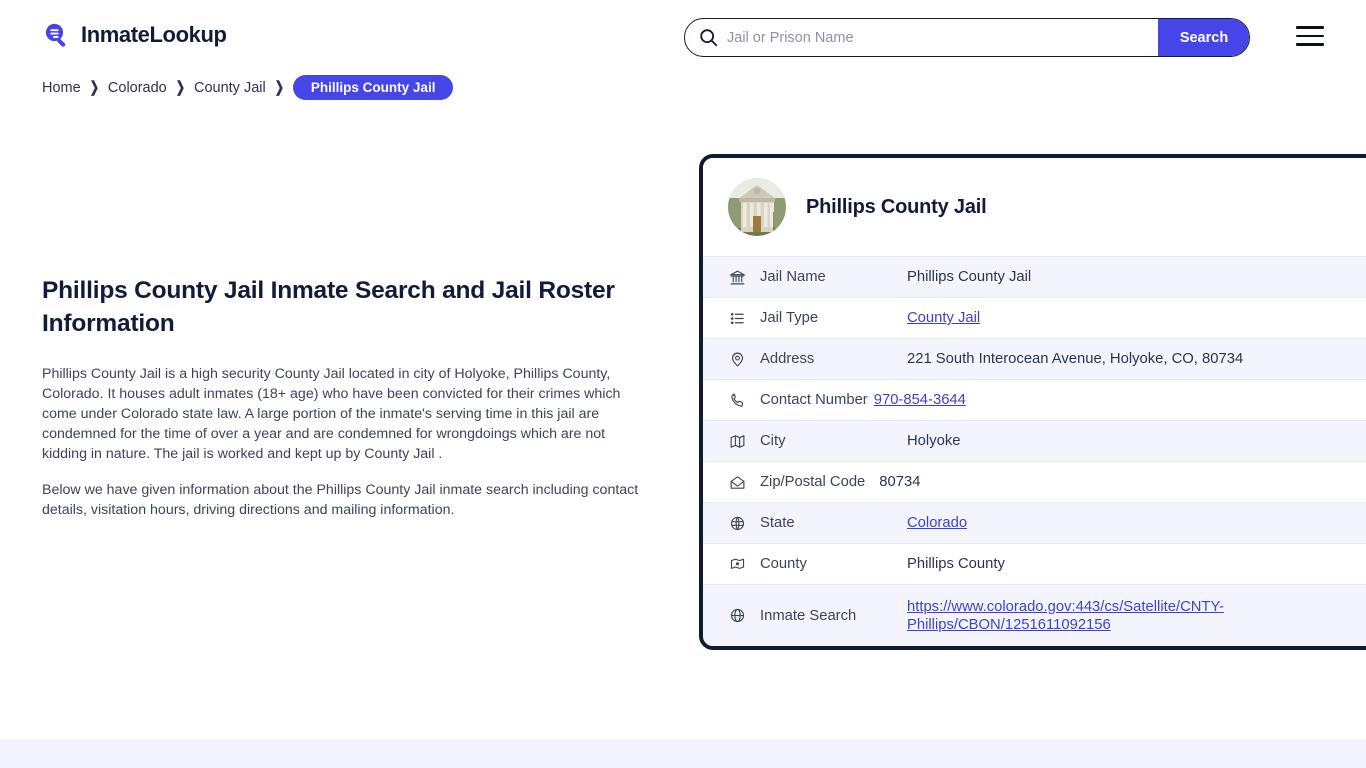 This screenshot has height=768, width=1366. Describe the element at coordinates (814, 400) in the screenshot. I see `row-label: Contact Number` at that location.